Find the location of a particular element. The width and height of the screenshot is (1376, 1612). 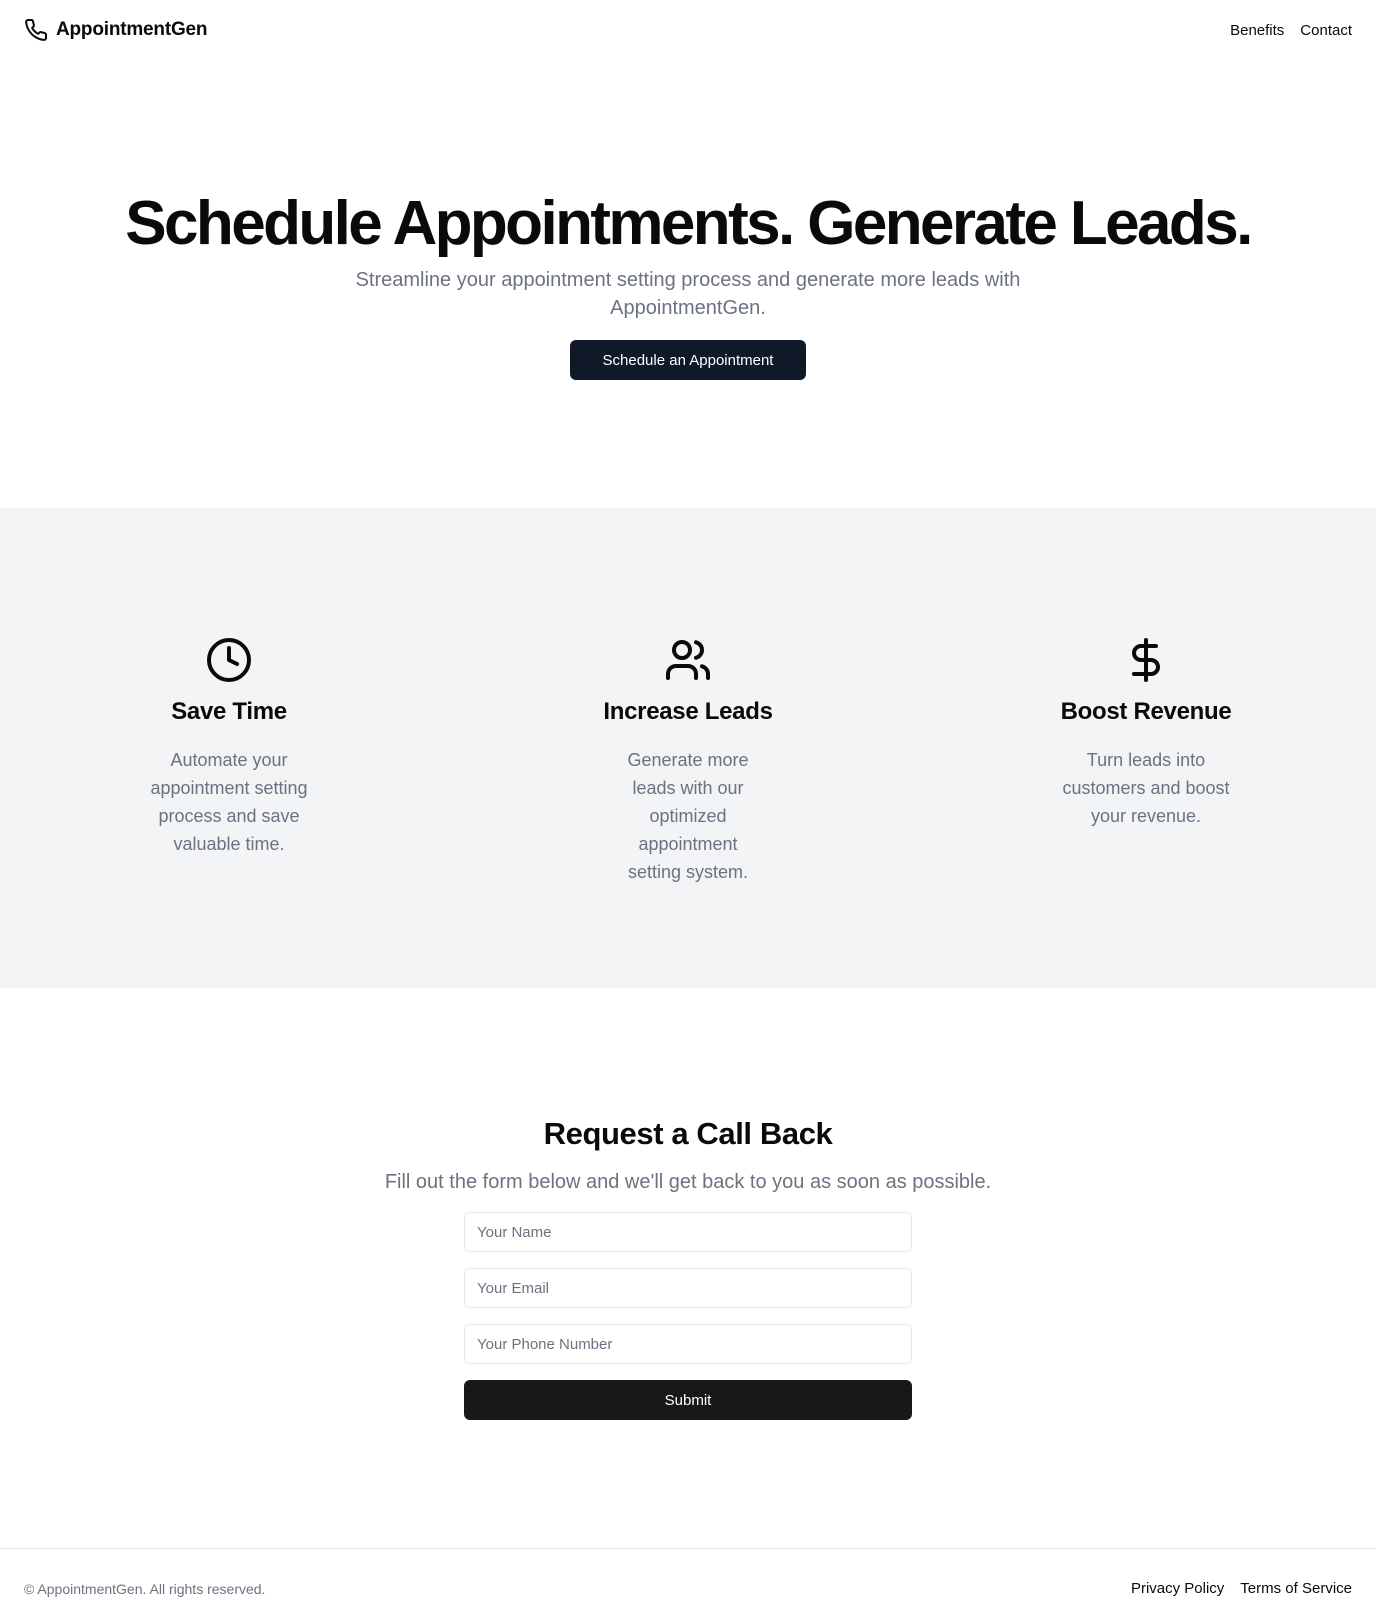

main-nav: Benefits Contact is located at coordinates (1291, 30).